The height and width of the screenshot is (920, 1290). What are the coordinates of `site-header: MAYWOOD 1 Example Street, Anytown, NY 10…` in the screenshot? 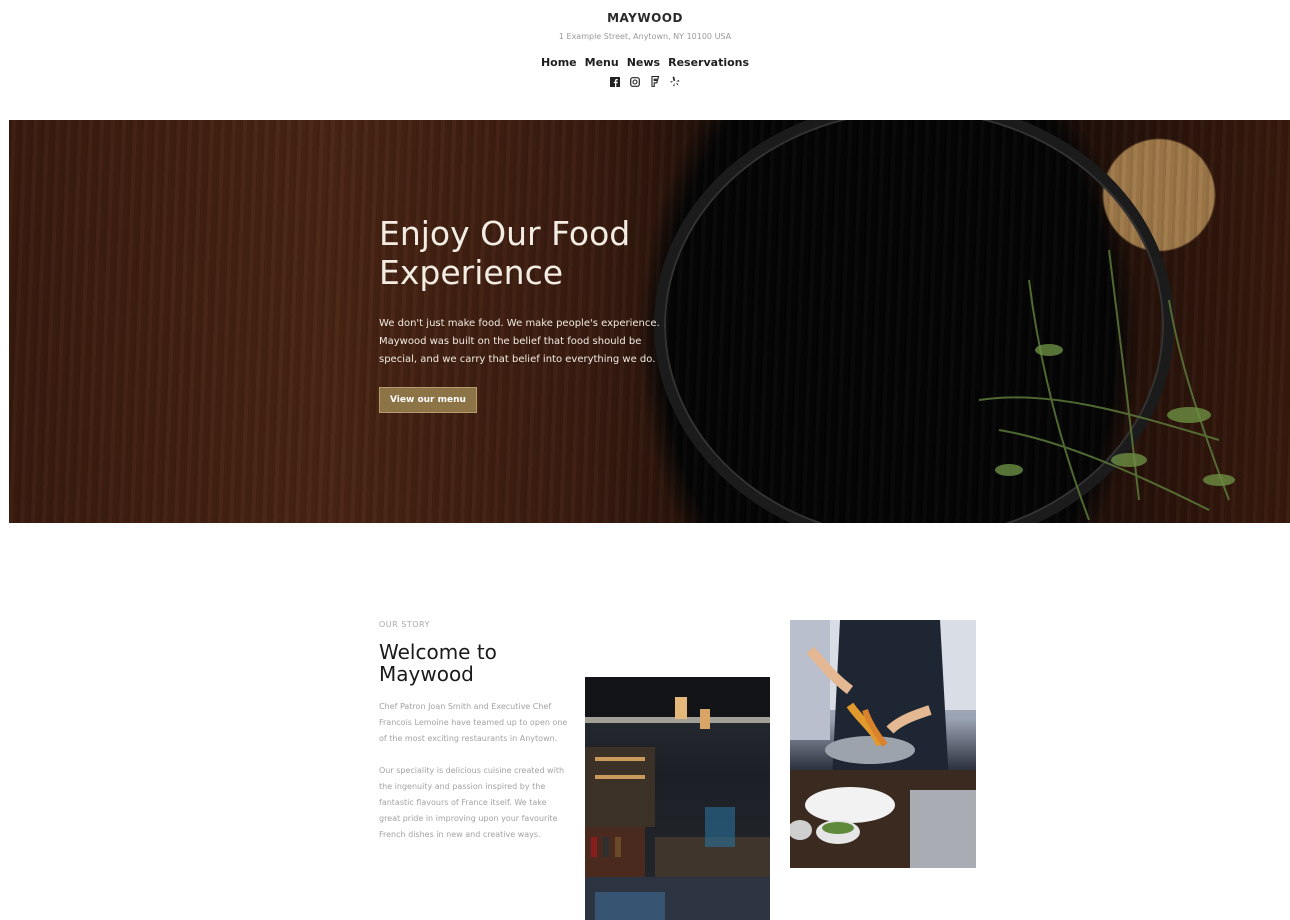 It's located at (645, 60).